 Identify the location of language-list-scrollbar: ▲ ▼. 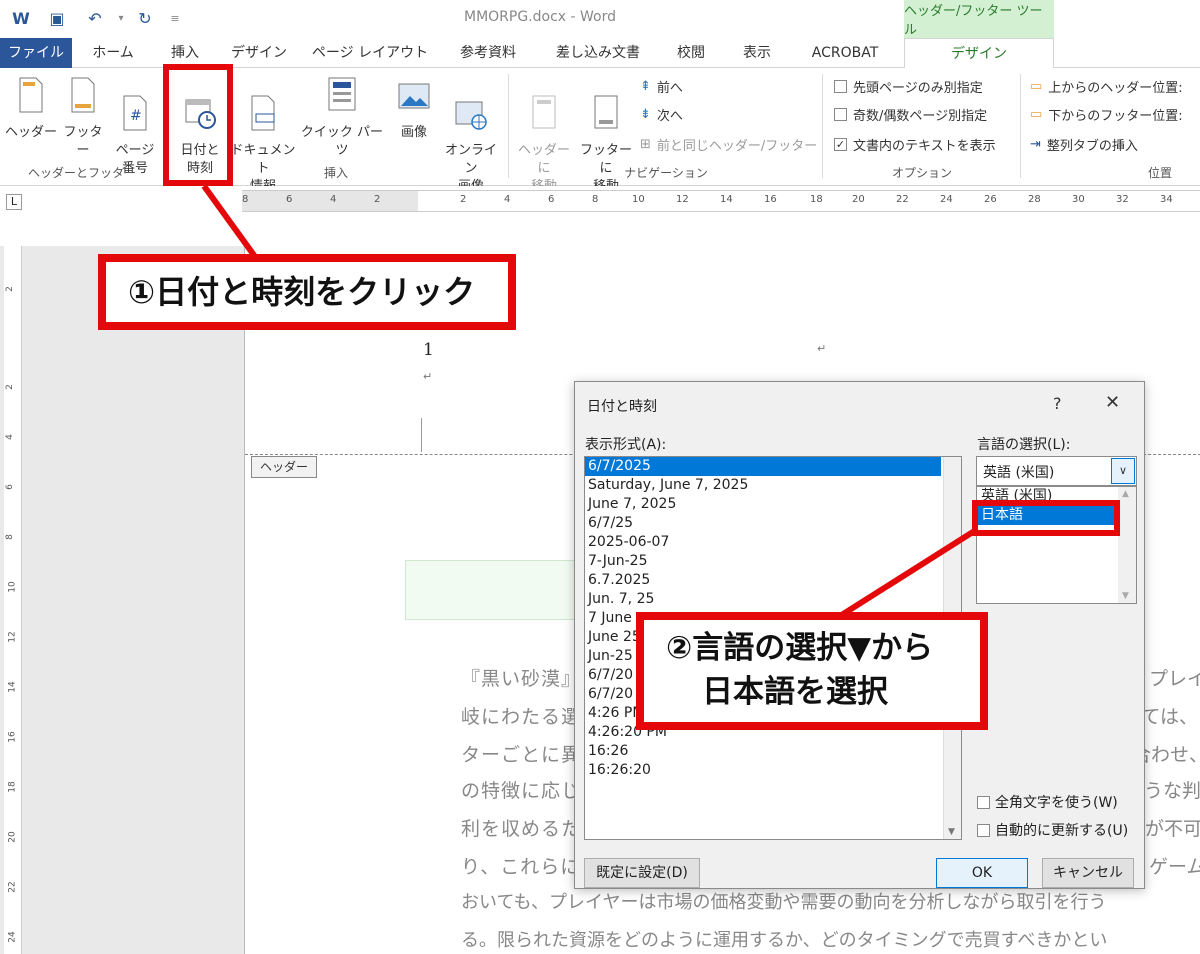
(1127, 545).